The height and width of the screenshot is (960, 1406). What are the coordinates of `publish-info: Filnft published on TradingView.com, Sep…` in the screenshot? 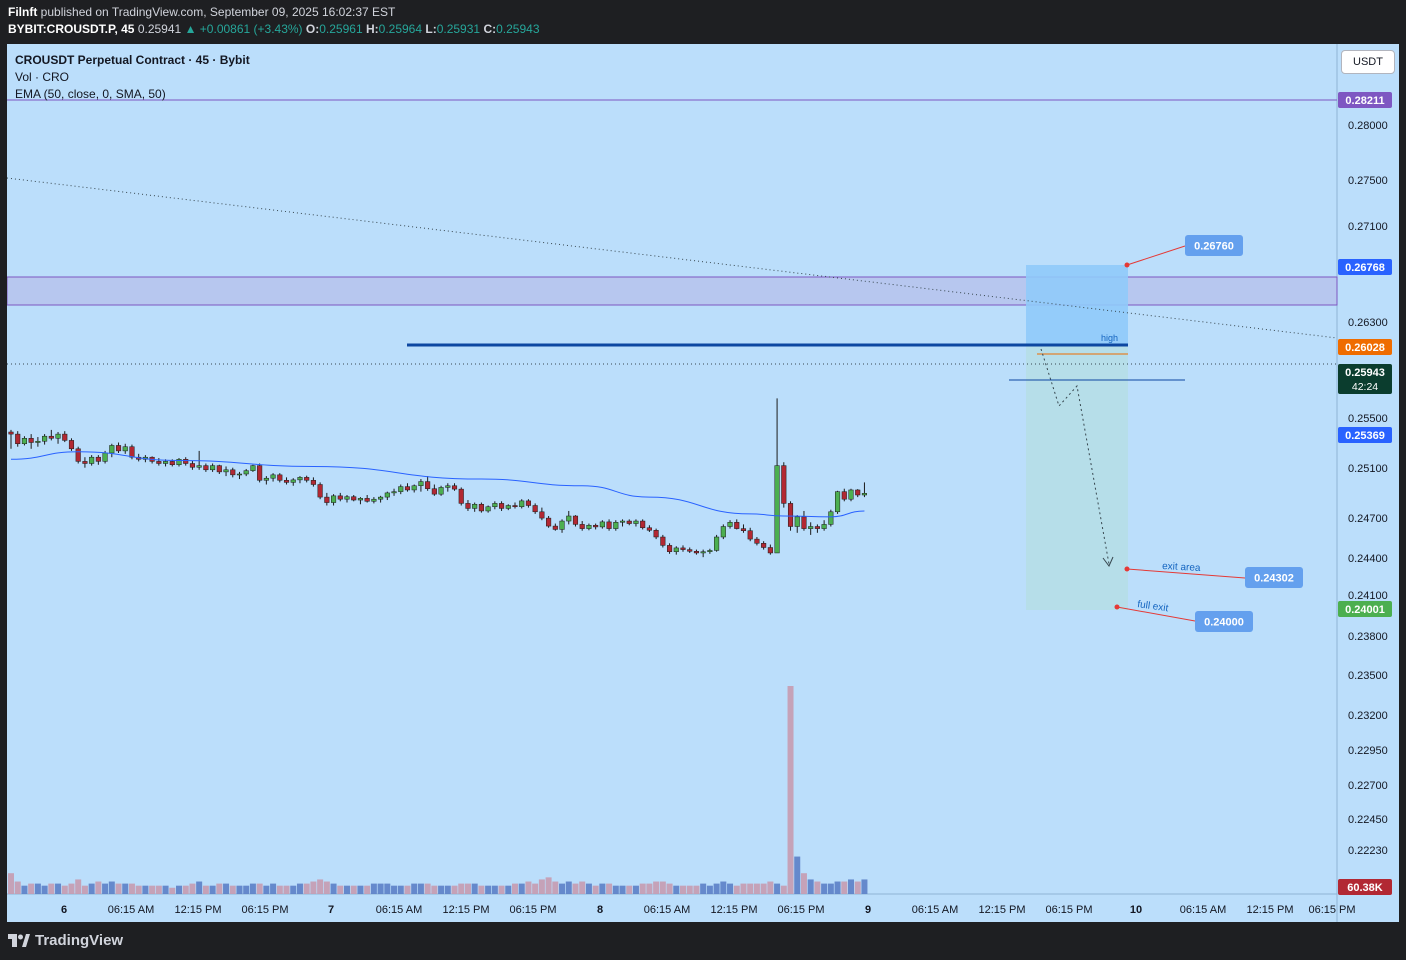 It's located at (201, 12).